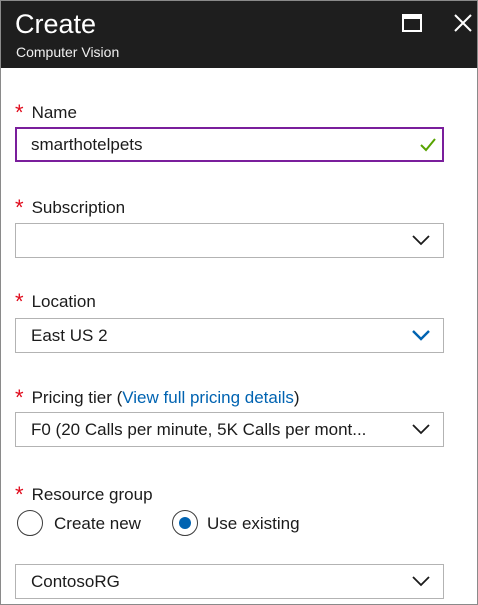 The image size is (478, 605). I want to click on subscription-label: * Subscription, so click(70, 207).